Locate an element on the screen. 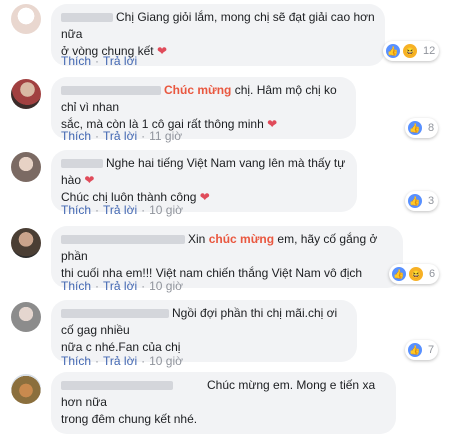 The width and height of the screenshot is (469, 445). comment-text: trong đêm chung kết nhé. is located at coordinates (129, 419).